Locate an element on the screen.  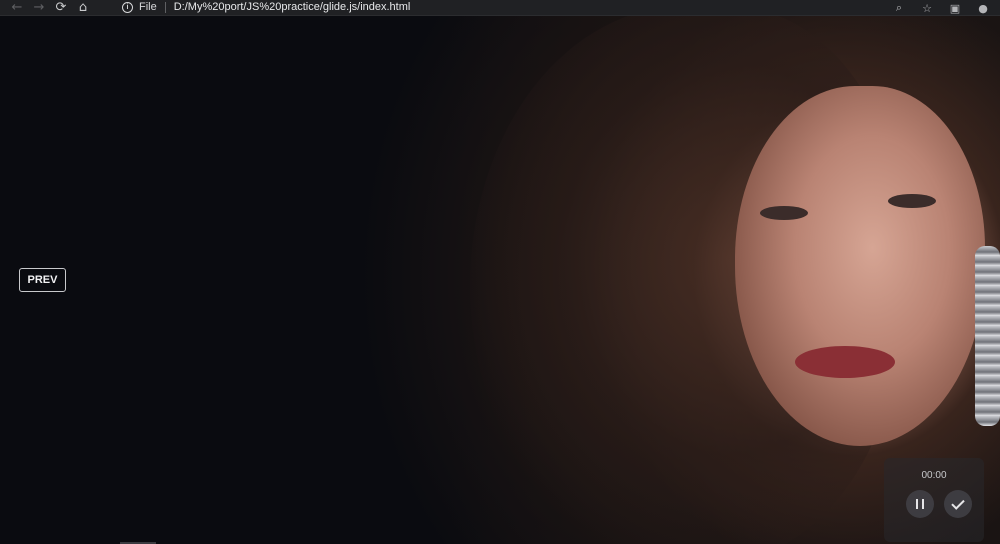
prev-button: PREV is located at coordinates (42, 280).